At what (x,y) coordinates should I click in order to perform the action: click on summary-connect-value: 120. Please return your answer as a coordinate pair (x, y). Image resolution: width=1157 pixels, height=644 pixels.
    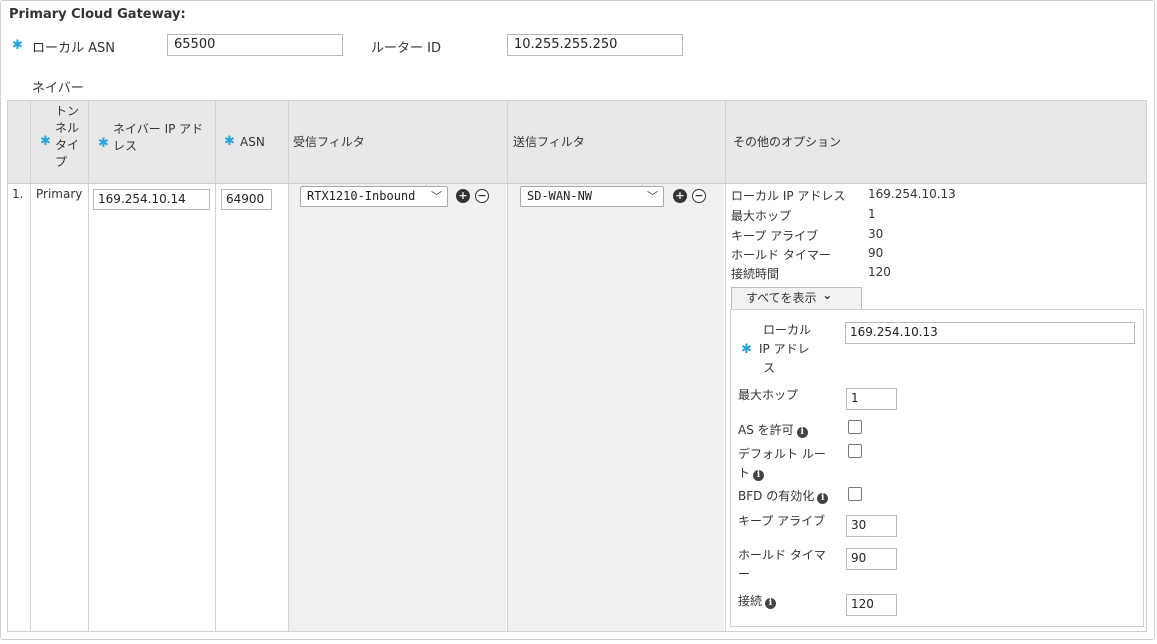
    Looking at the image, I should click on (879, 272).